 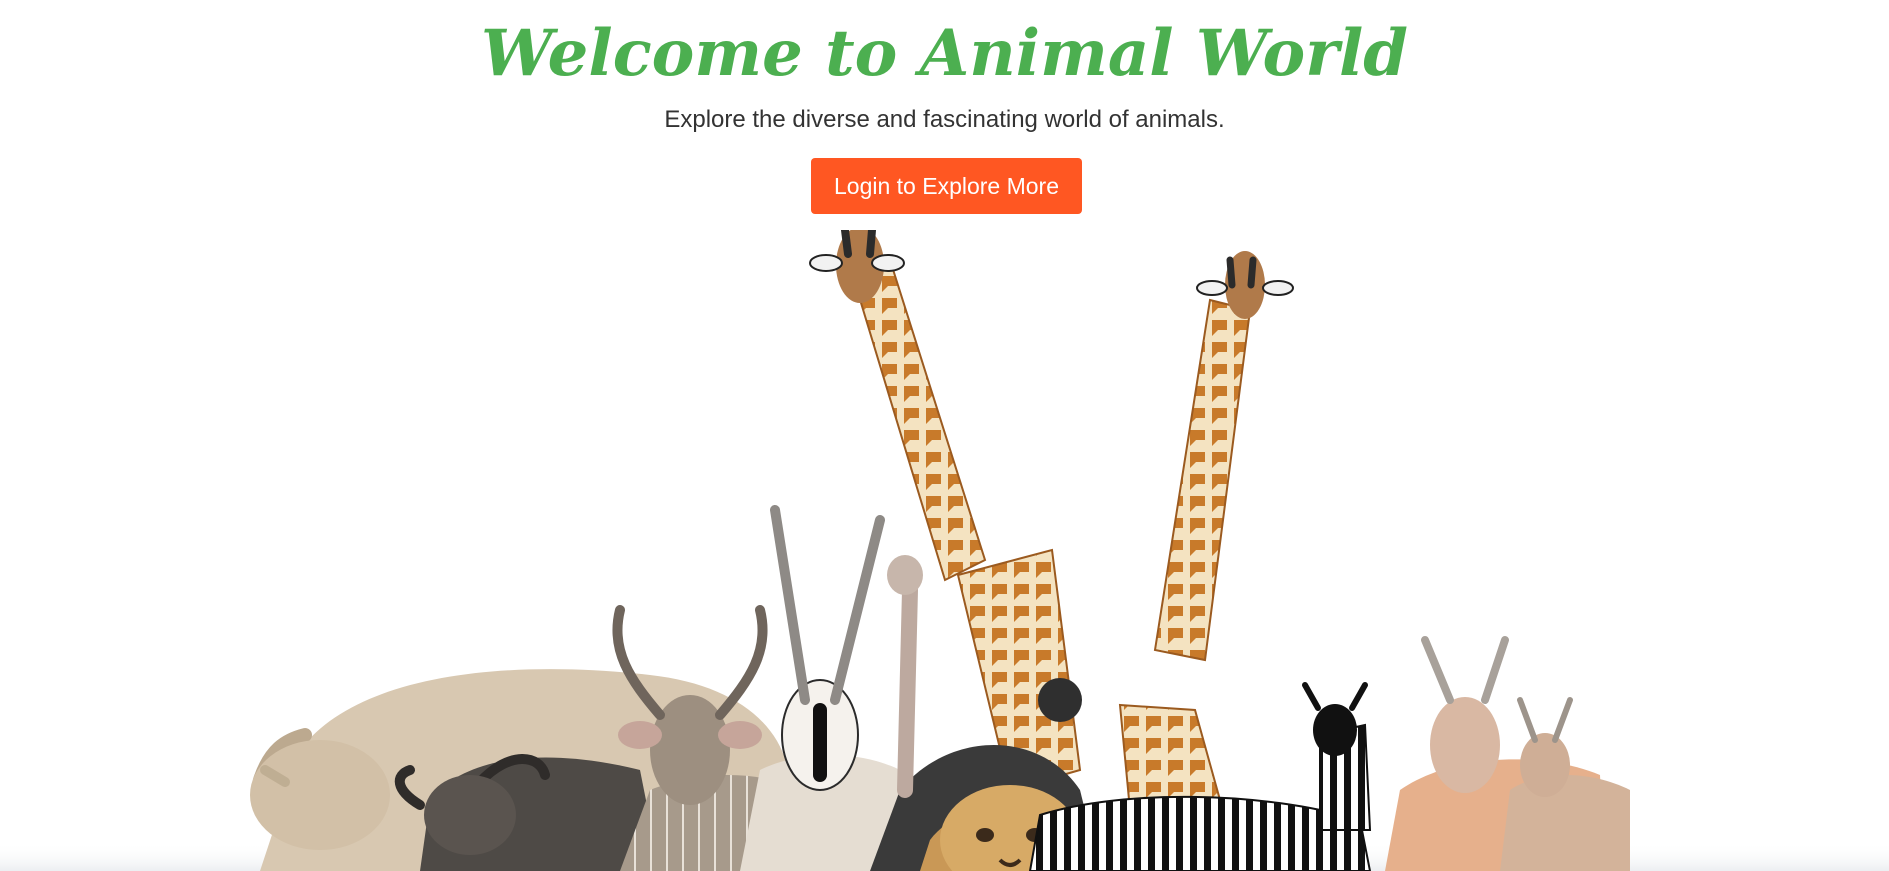 I want to click on page-title: Welcome to Animal World, so click(x=944, y=53).